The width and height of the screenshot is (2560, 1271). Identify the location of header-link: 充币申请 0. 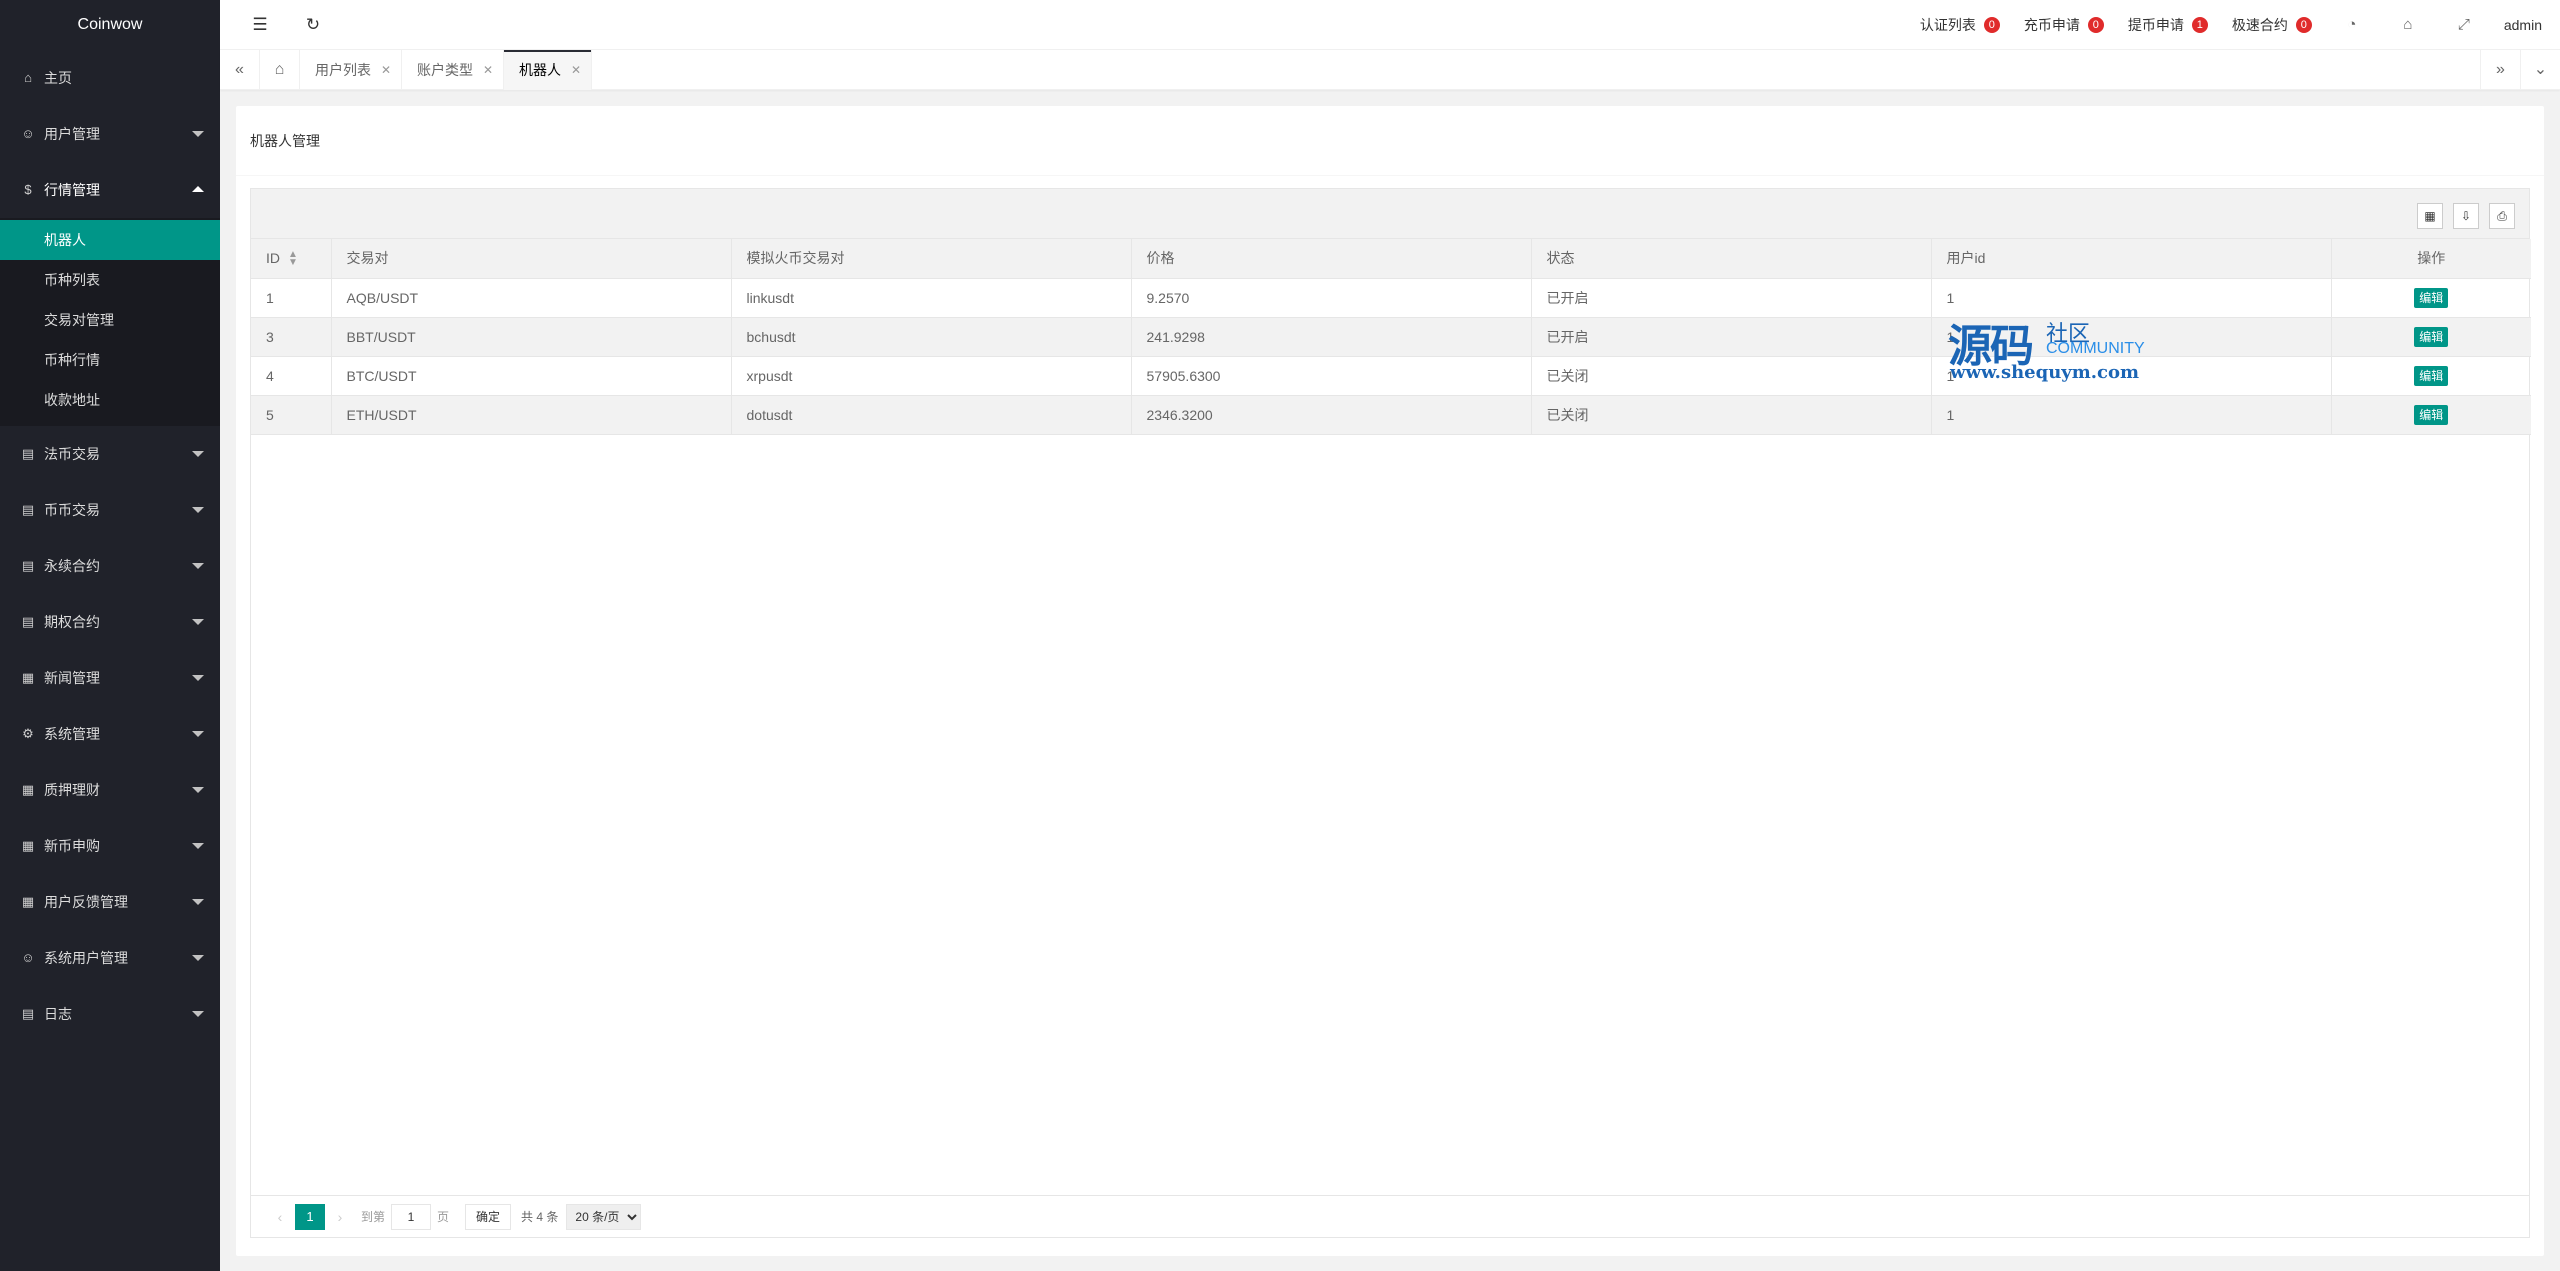
(2064, 25).